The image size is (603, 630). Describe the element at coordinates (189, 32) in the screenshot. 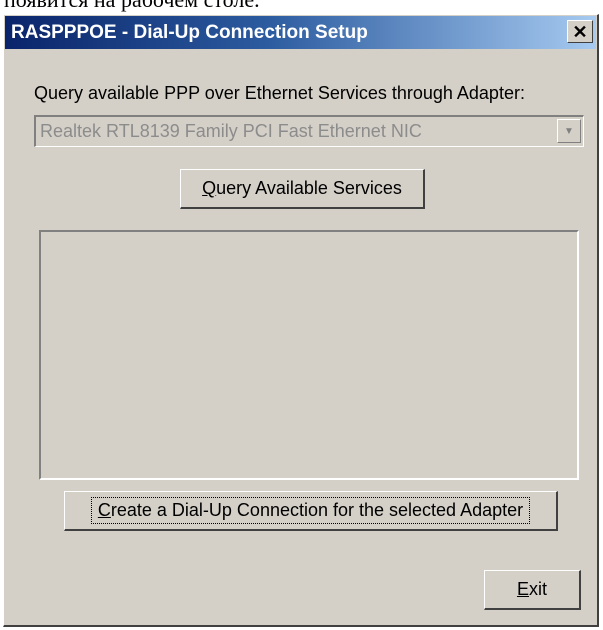

I see `window-title: RASPPPOE - Dial-Up Connection Setup` at that location.